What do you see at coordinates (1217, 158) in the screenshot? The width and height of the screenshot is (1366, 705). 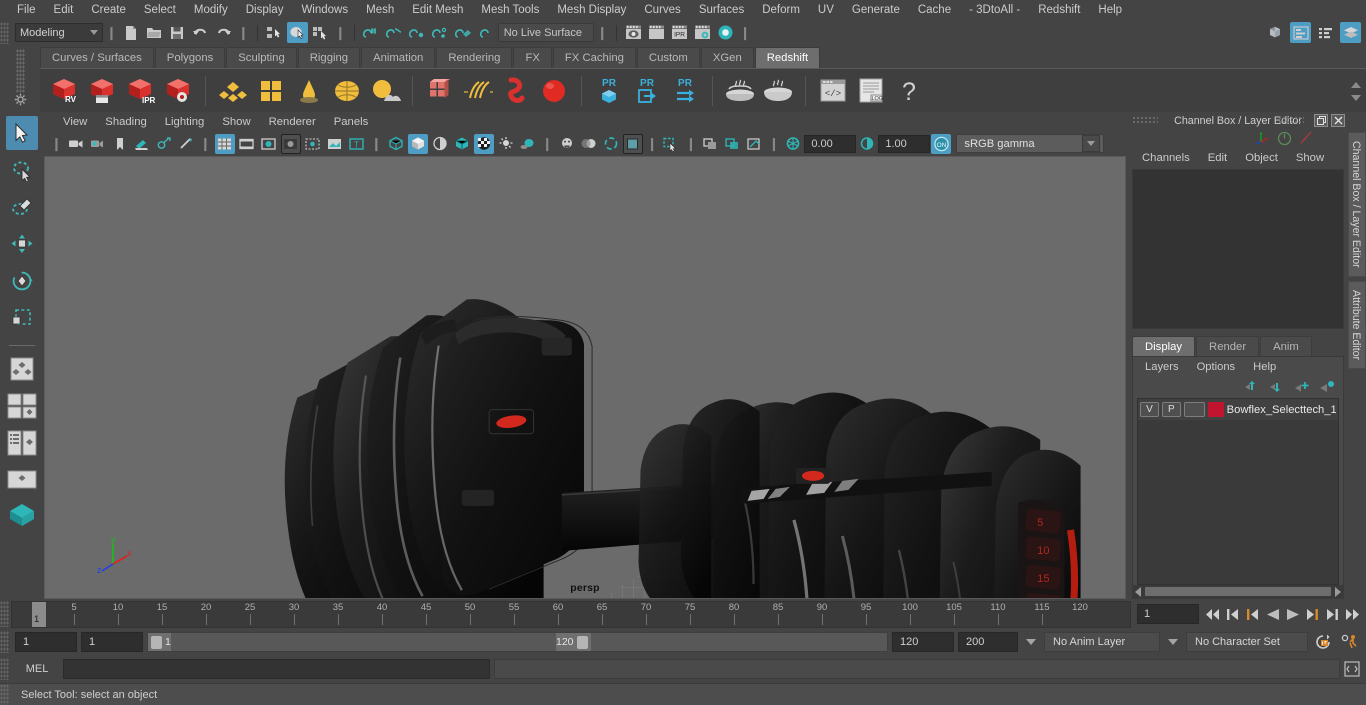 I see `channel-menu-edit: Edit` at bounding box center [1217, 158].